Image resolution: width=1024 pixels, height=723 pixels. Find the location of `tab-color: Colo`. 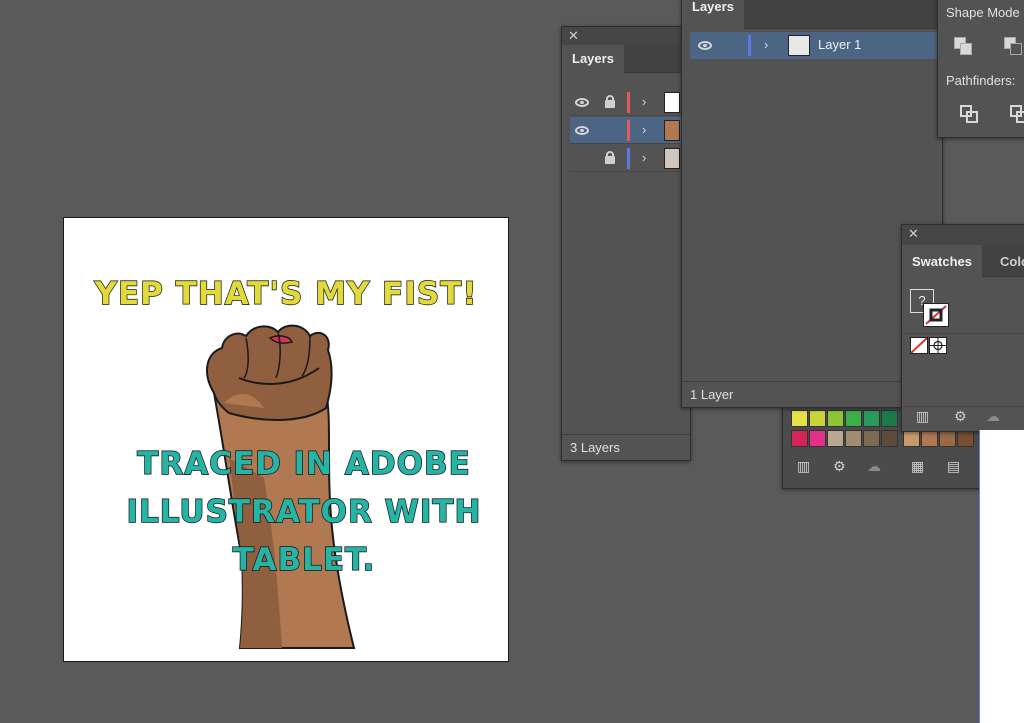

tab-color: Colo is located at coordinates (1007, 259).